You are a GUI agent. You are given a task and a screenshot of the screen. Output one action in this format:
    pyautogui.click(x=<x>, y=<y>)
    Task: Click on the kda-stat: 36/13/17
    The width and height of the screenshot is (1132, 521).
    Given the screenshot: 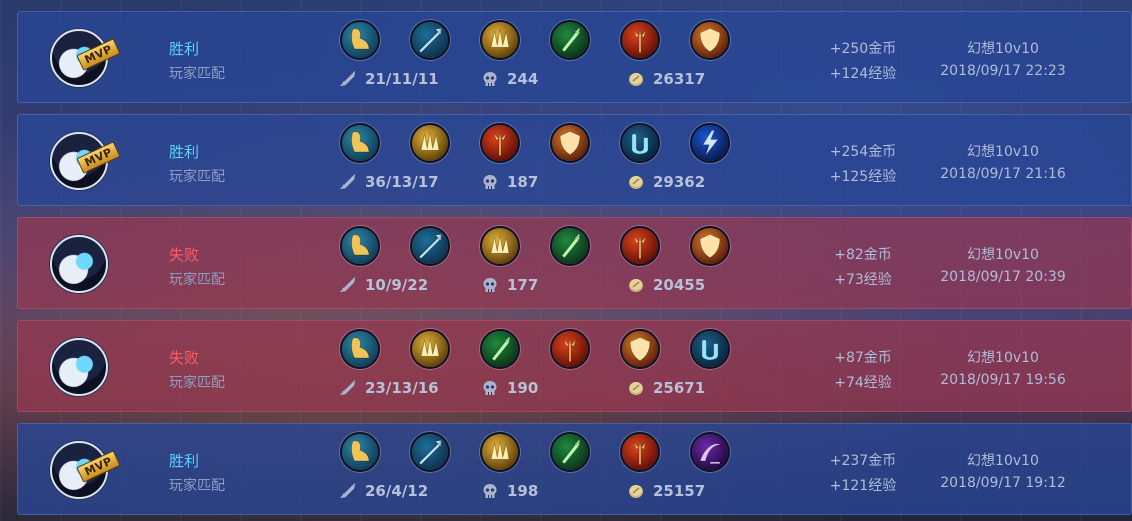 What is the action you would take?
    pyautogui.click(x=389, y=182)
    